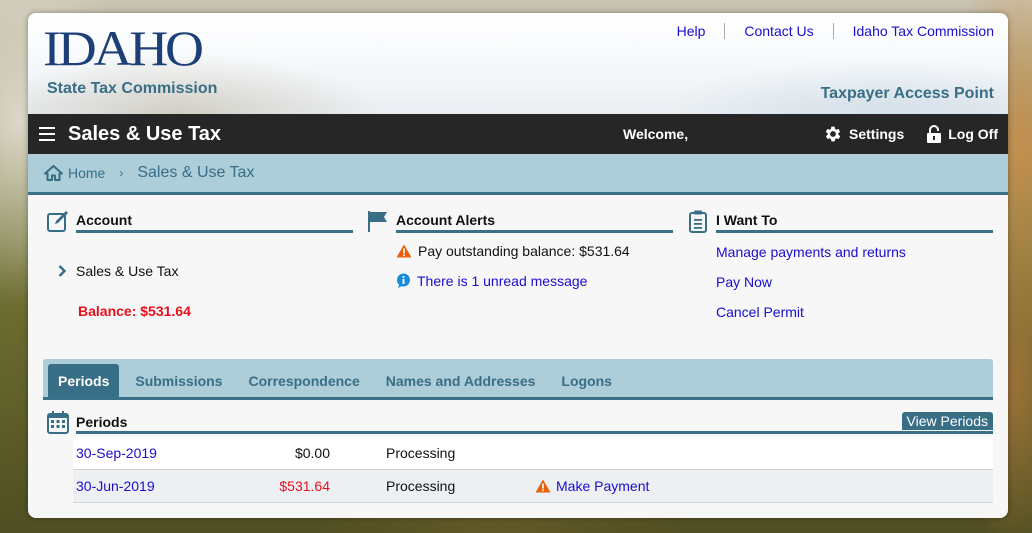 This screenshot has width=1032, height=533. What do you see at coordinates (518, 174) in the screenshot?
I see `breadcrumb: Home › Sales & Use Tax` at bounding box center [518, 174].